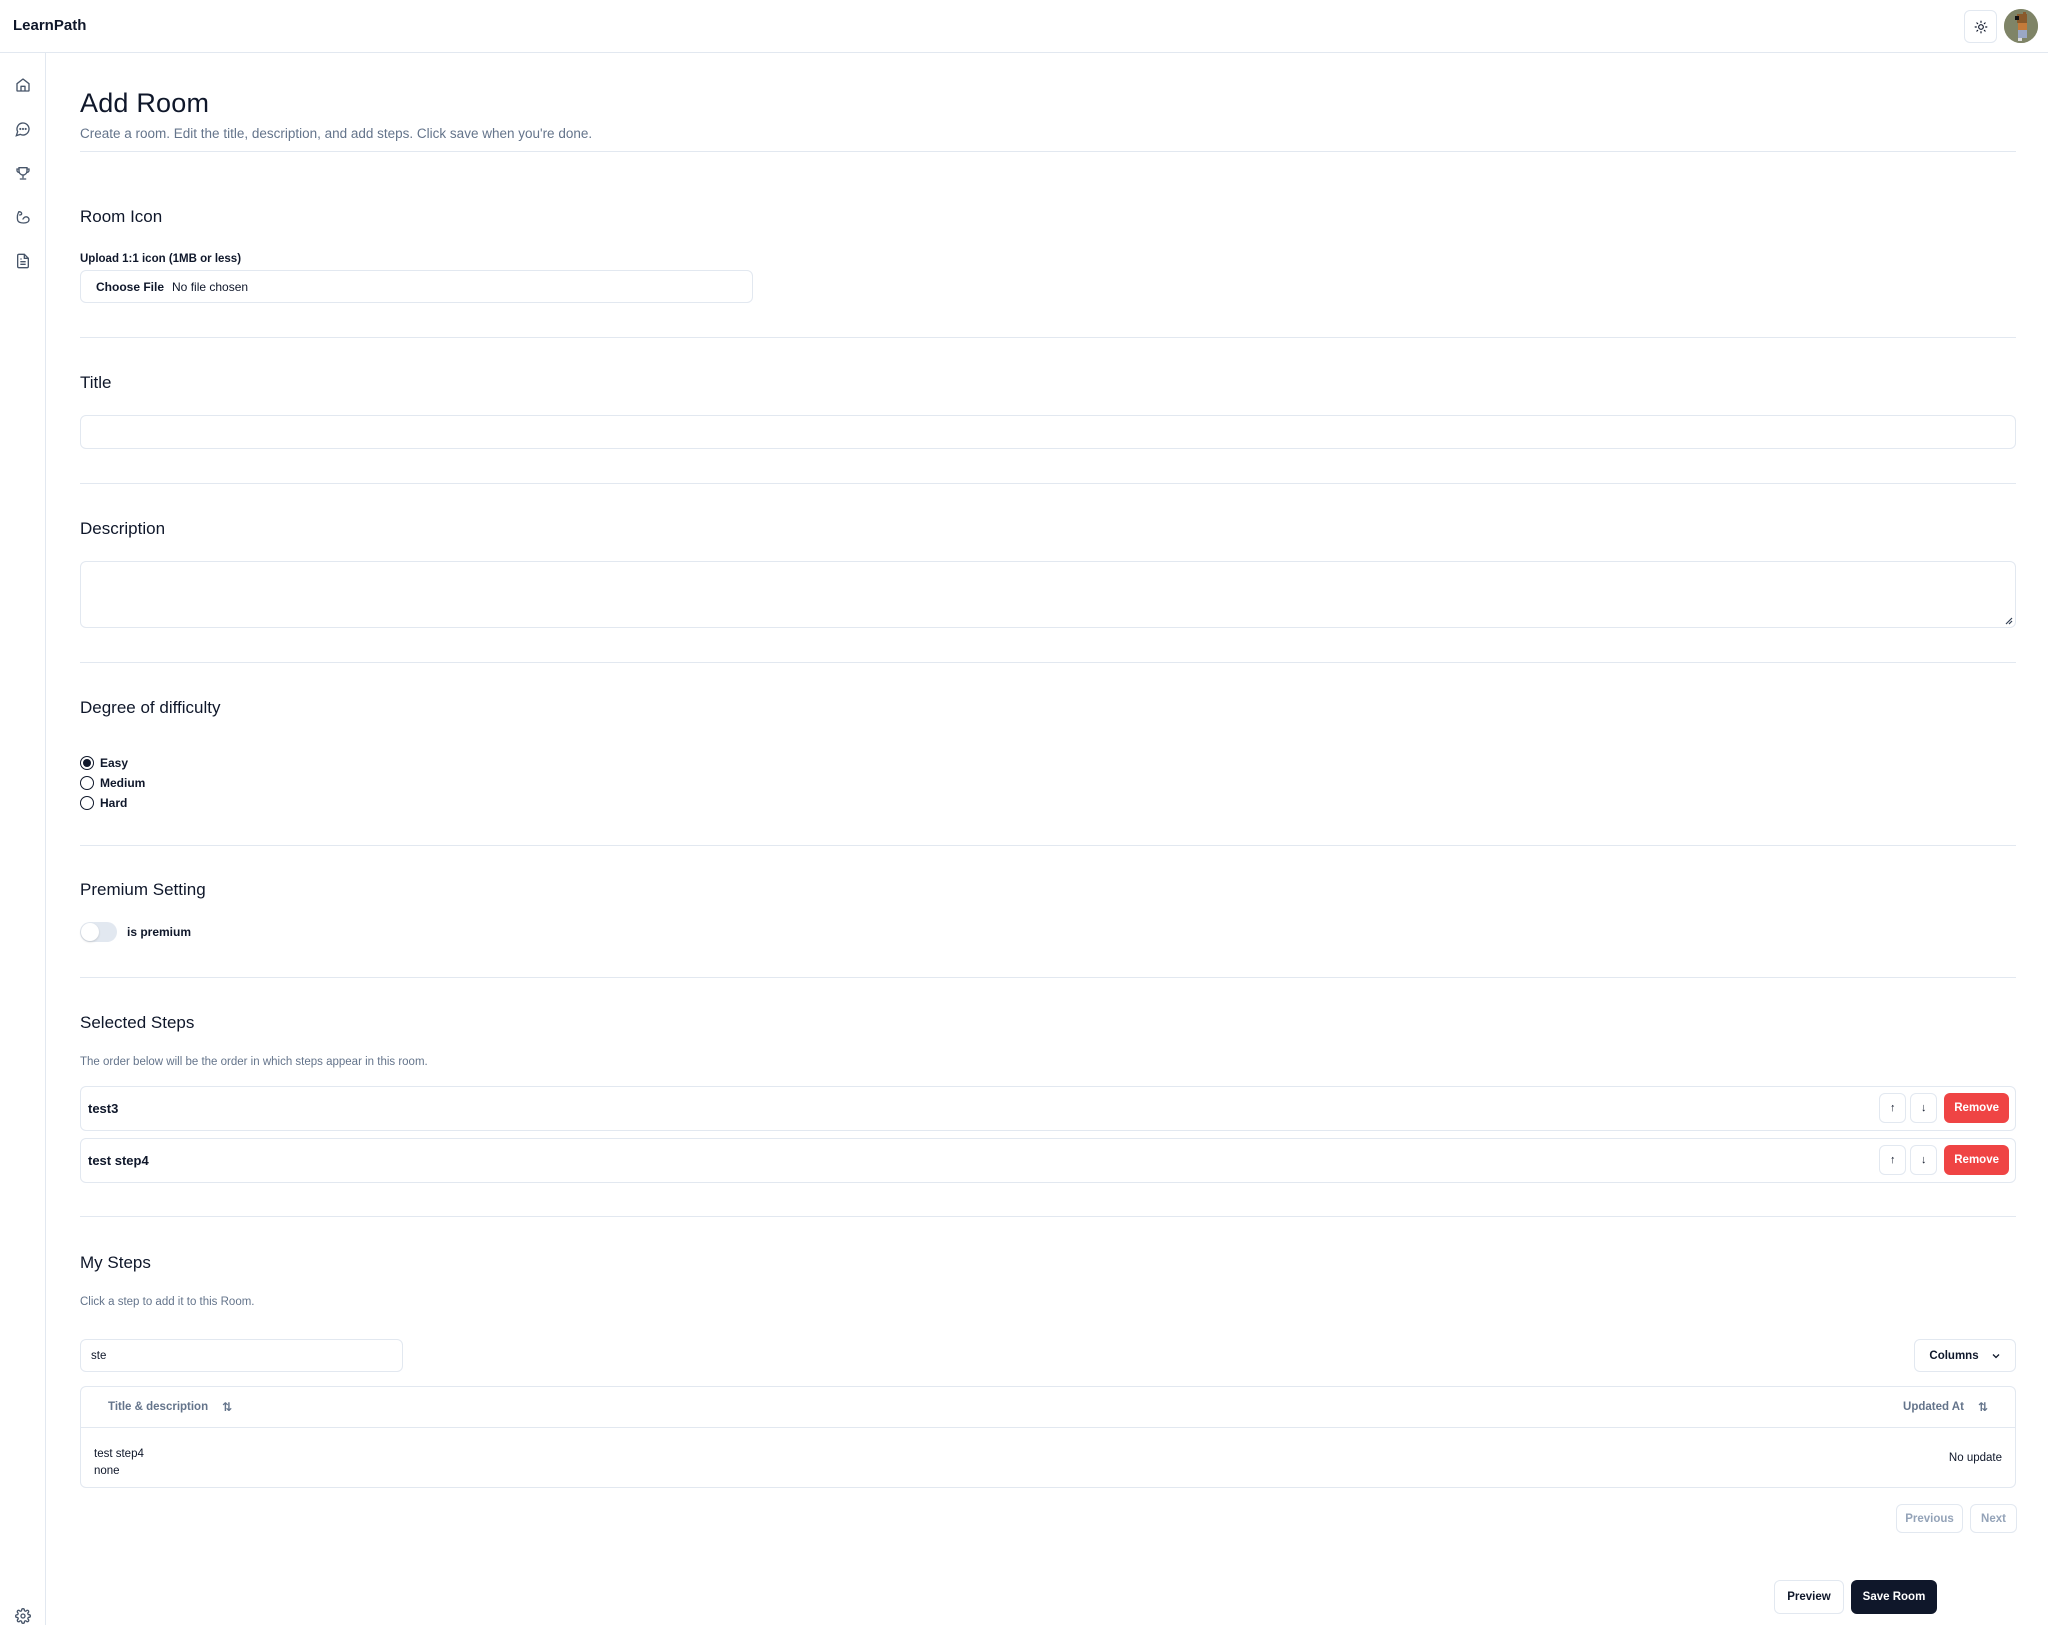 This screenshot has height=1625, width=2048. I want to click on sidebar-item-strength, so click(23, 217).